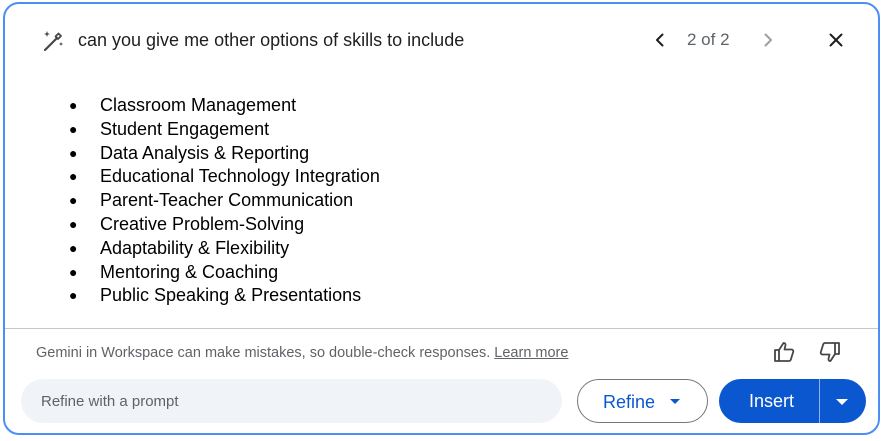 The width and height of the screenshot is (887, 441). I want to click on previous-response-button, so click(660, 40).